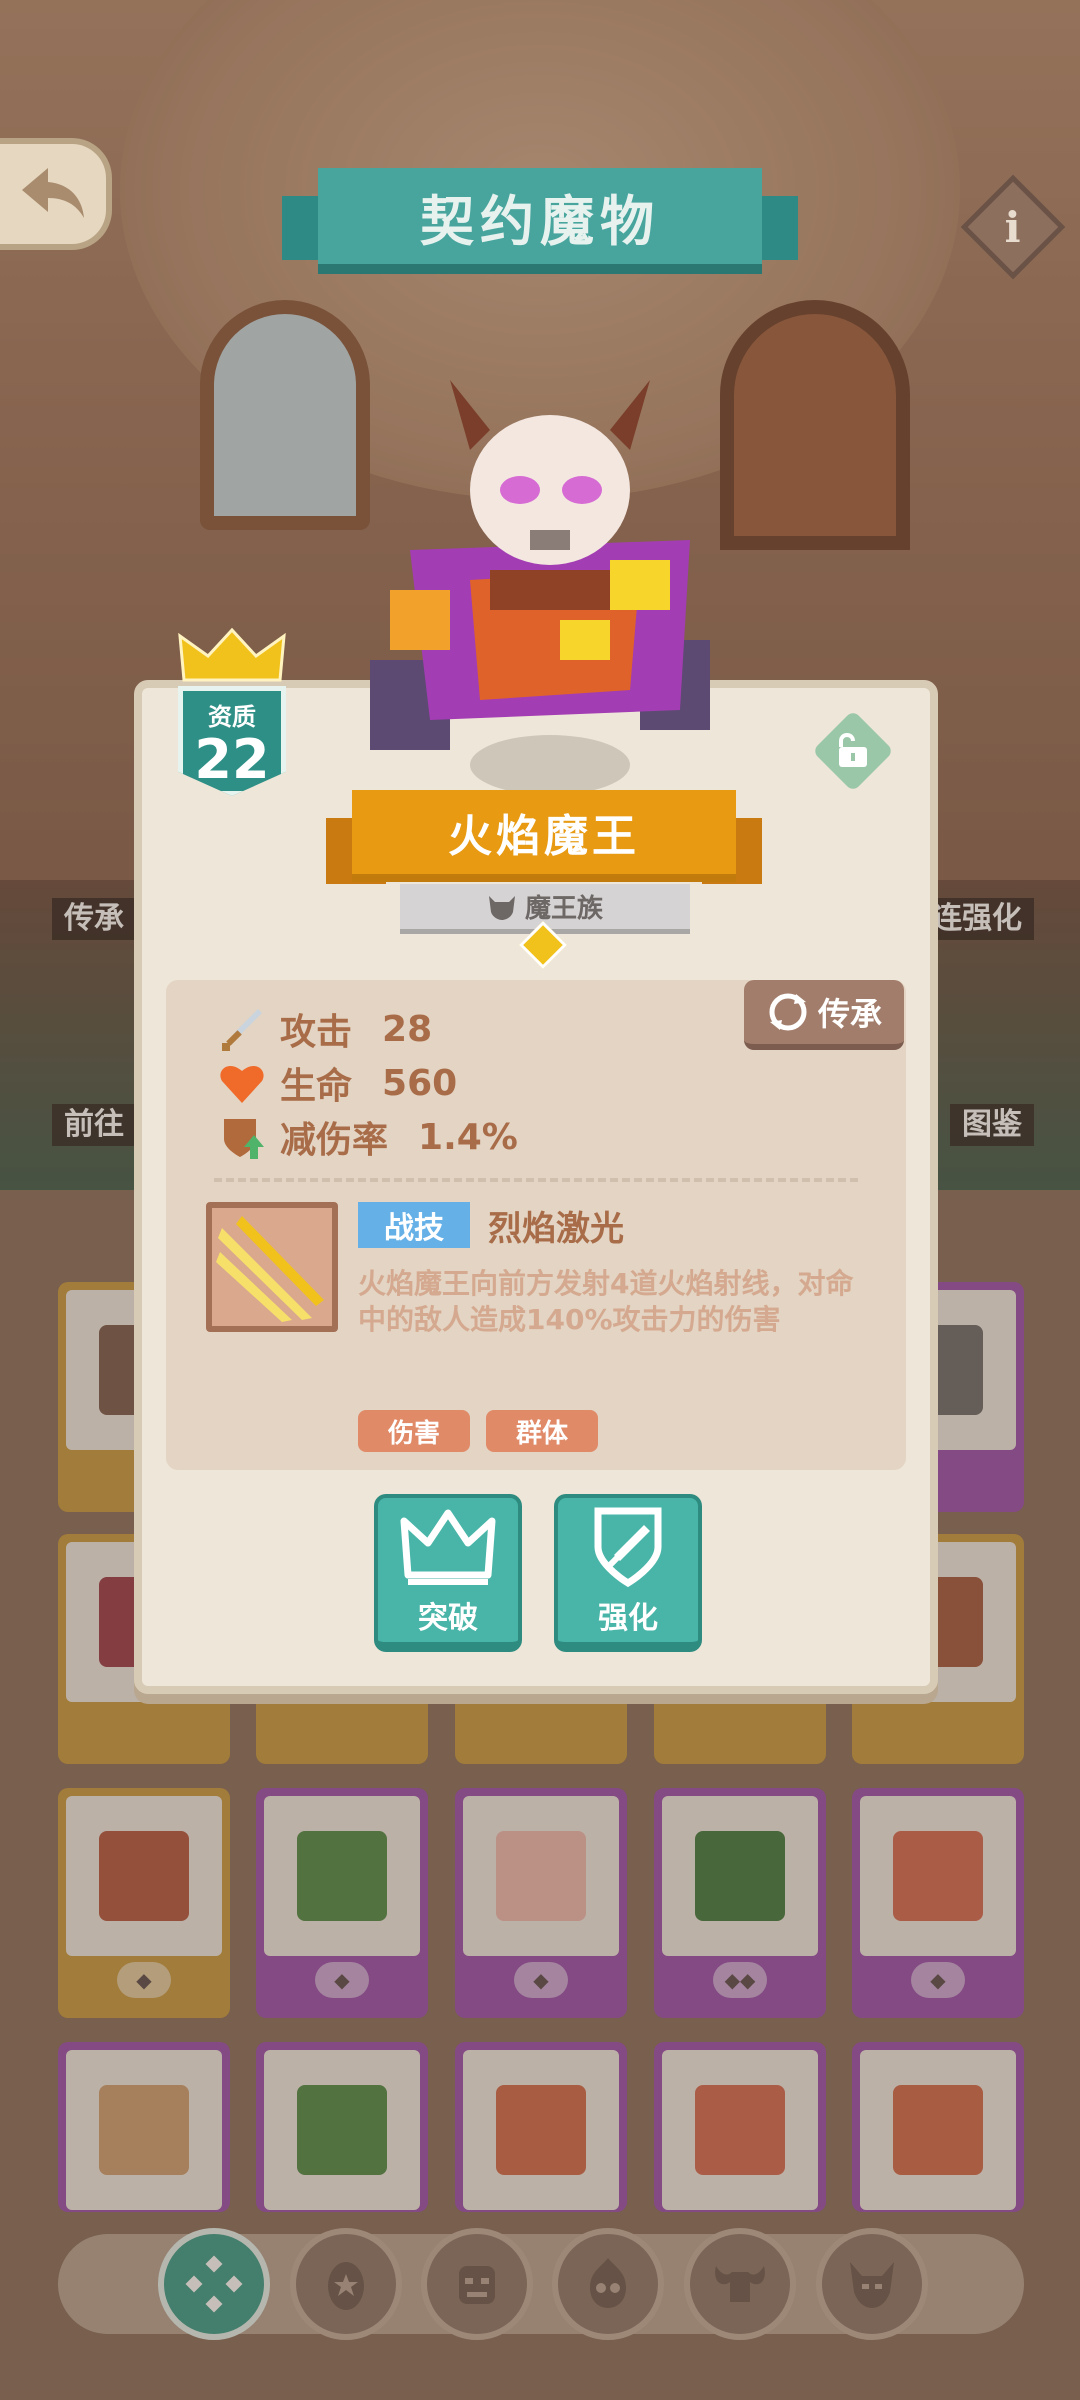  I want to click on race-label: 魔王族, so click(563, 909).